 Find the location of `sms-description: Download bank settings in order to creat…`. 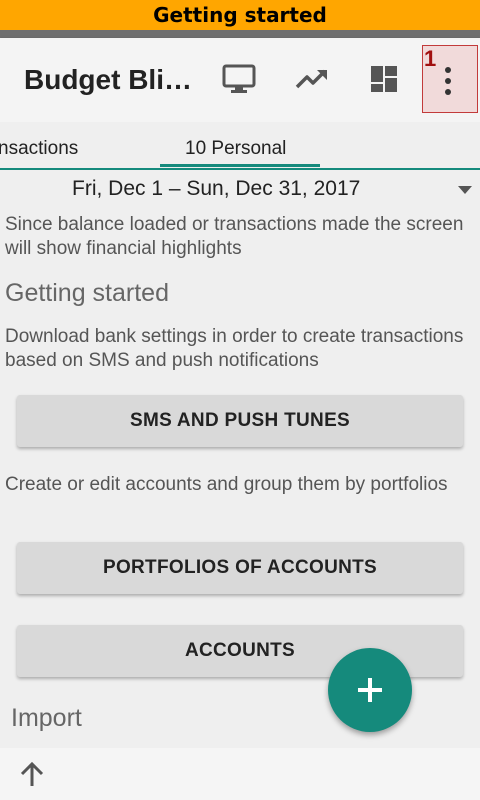

sms-description: Download bank settings in order to creat… is located at coordinates (234, 348).